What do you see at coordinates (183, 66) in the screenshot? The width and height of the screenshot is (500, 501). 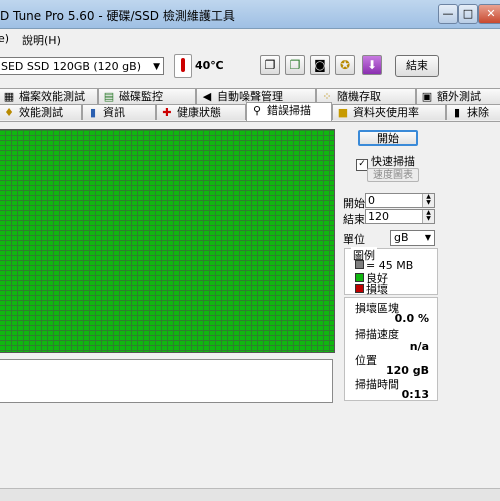 I see `thermometer-icon` at bounding box center [183, 66].